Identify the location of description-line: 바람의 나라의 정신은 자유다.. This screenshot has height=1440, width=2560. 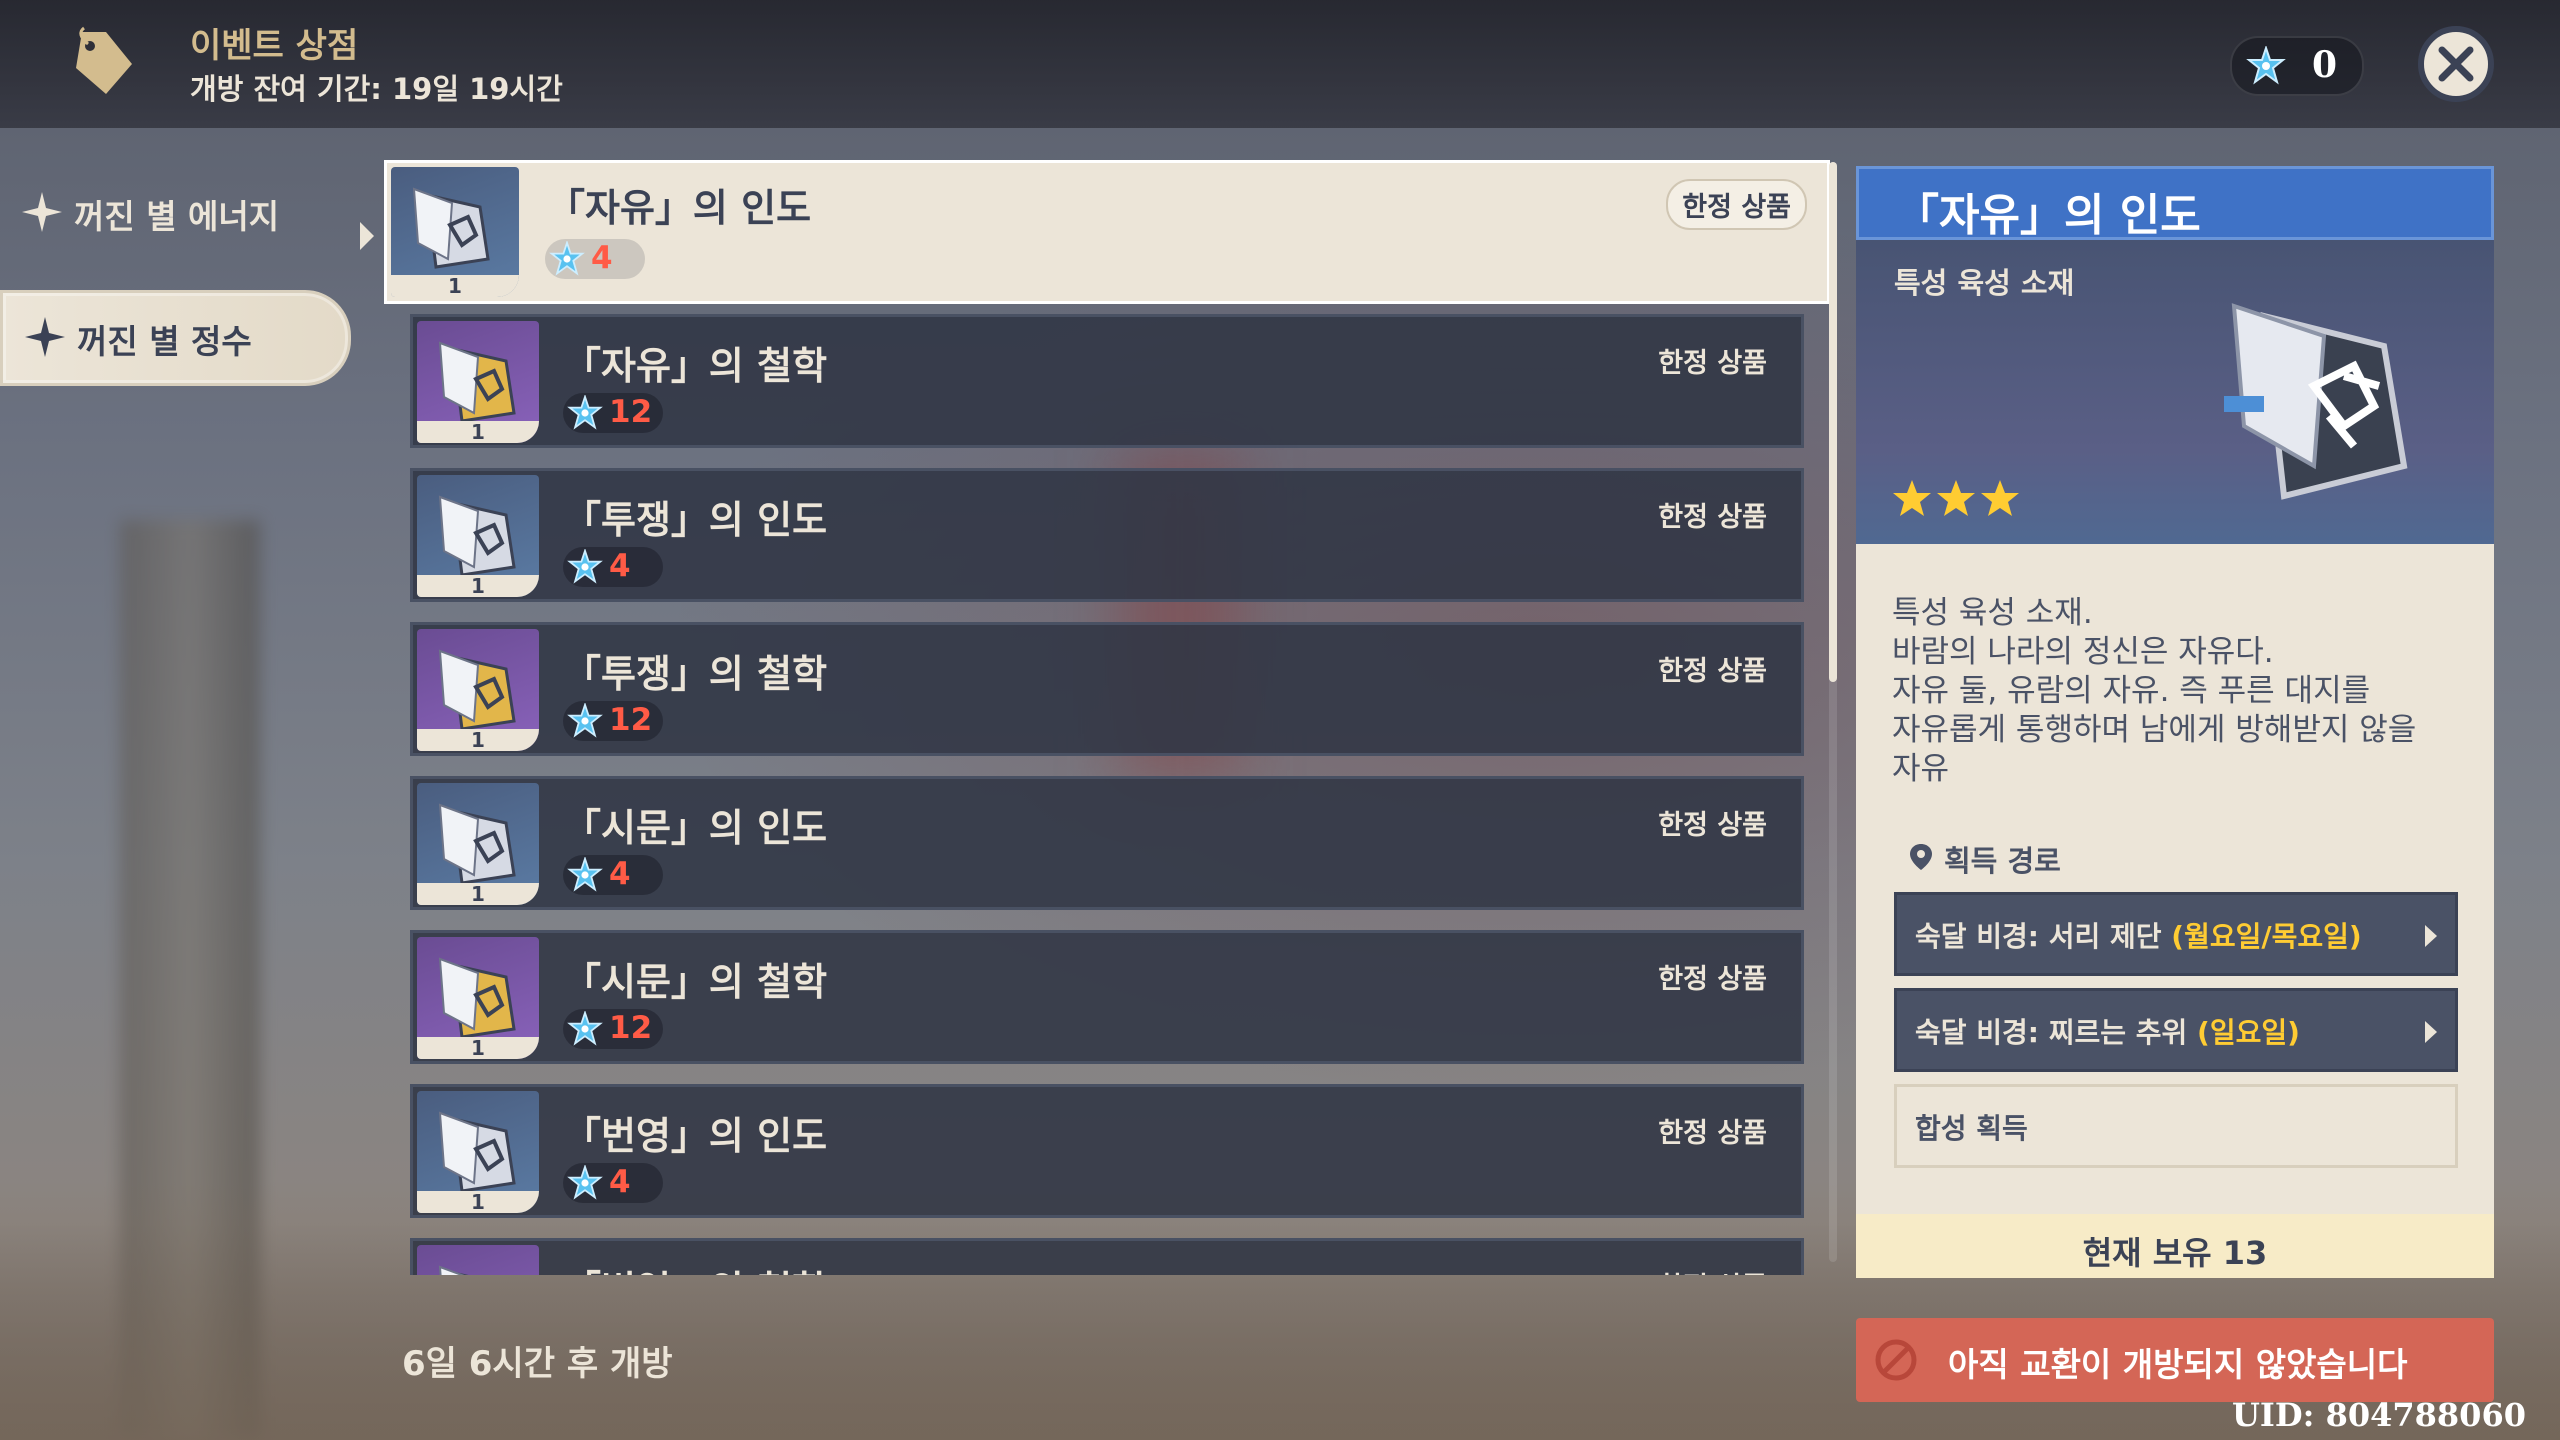
(2083, 652).